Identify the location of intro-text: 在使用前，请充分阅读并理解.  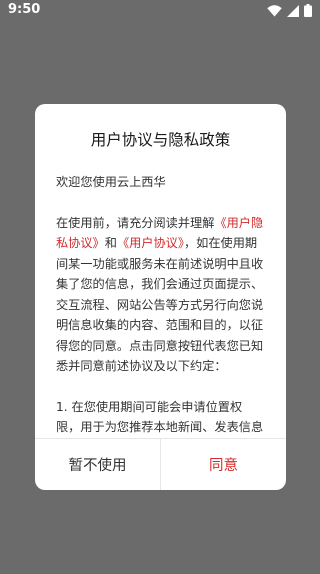
(135, 222).